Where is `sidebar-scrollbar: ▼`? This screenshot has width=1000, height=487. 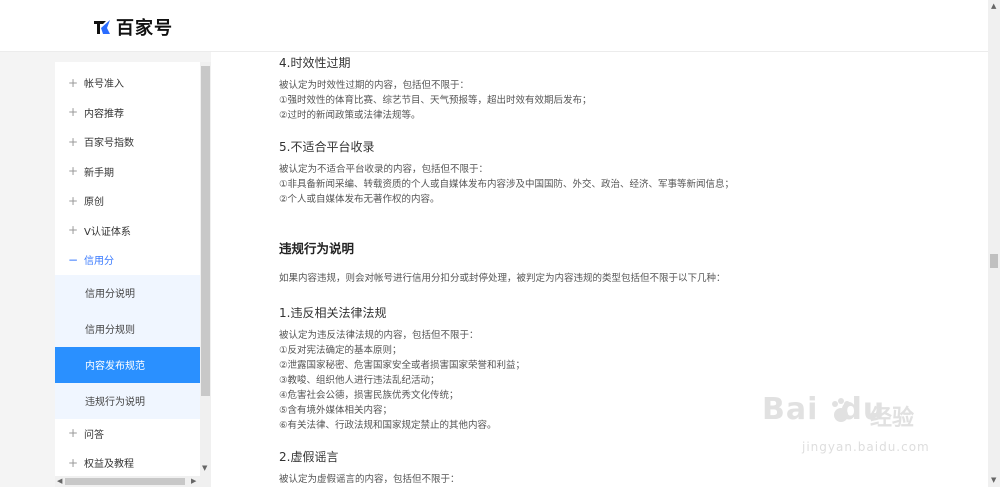 sidebar-scrollbar: ▼ is located at coordinates (205, 269).